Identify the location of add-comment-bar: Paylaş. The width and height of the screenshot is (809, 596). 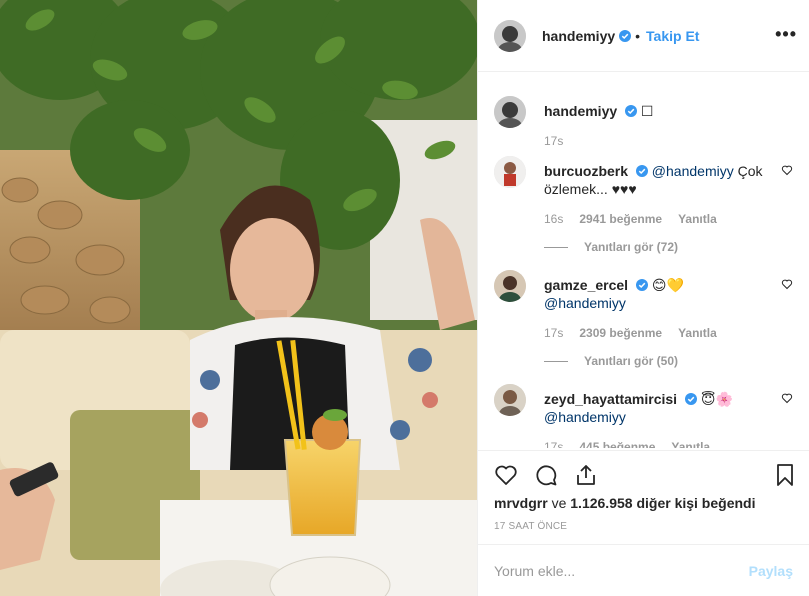
(643, 570).